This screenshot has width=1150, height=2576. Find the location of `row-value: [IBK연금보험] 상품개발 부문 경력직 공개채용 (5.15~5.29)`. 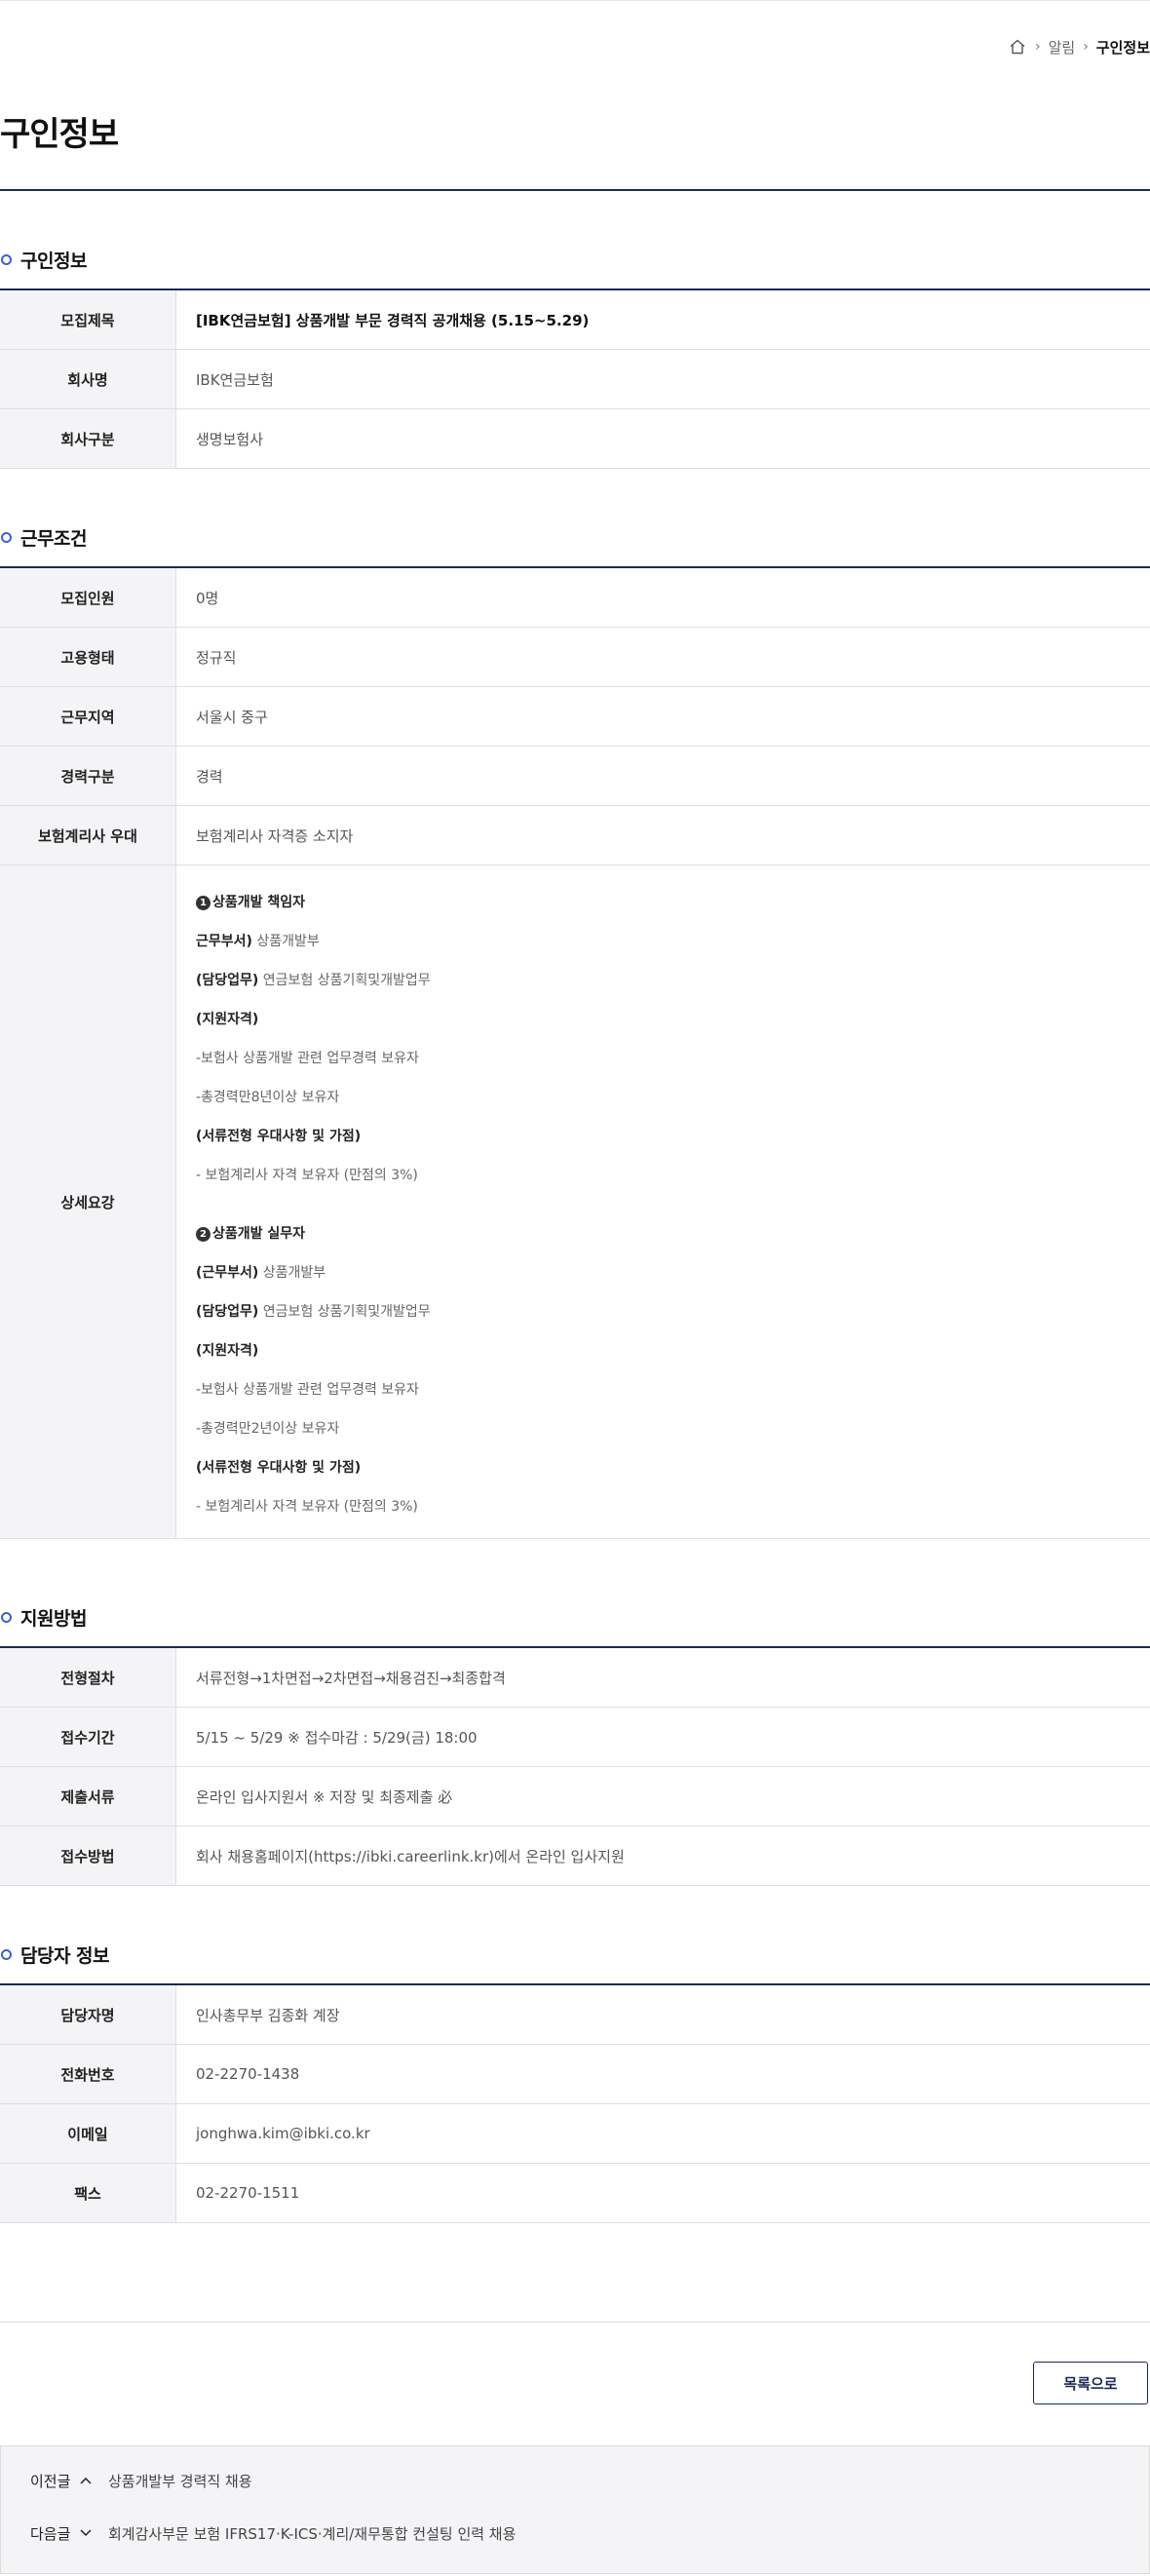

row-value: [IBK연금보험] 상품개발 부문 경력직 공개채용 (5.15~5.29) is located at coordinates (662, 319).